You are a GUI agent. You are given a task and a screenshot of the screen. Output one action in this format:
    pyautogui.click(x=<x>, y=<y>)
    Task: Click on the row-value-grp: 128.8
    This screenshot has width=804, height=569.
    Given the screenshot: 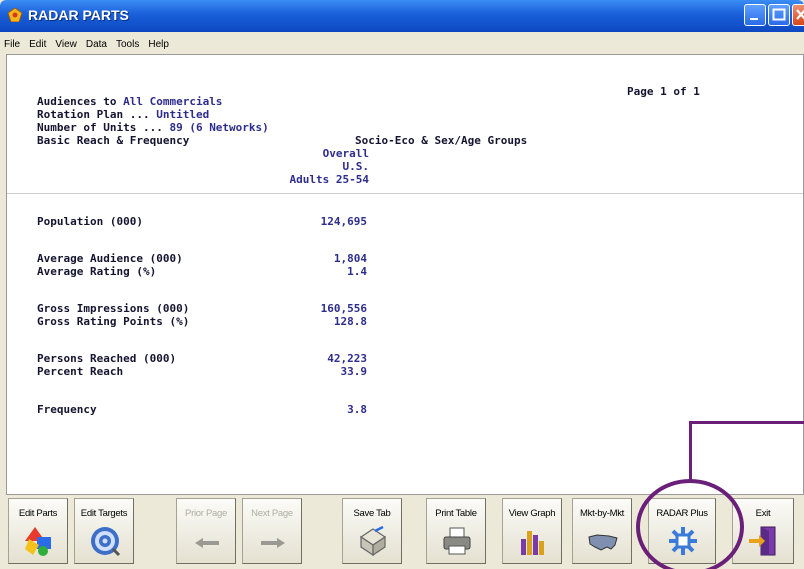 What is the action you would take?
    pyautogui.click(x=350, y=321)
    